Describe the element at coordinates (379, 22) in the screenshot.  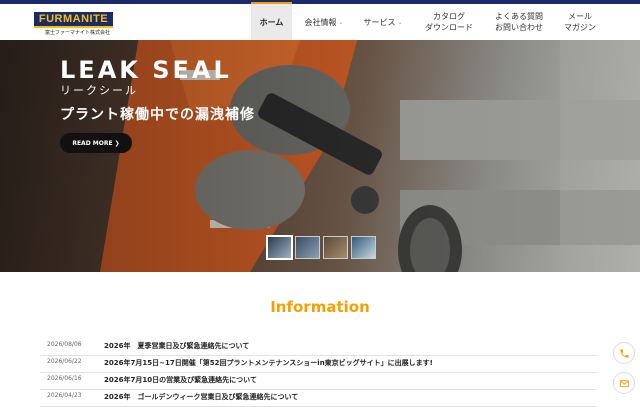
I see `nav-services-label: サービス` at that location.